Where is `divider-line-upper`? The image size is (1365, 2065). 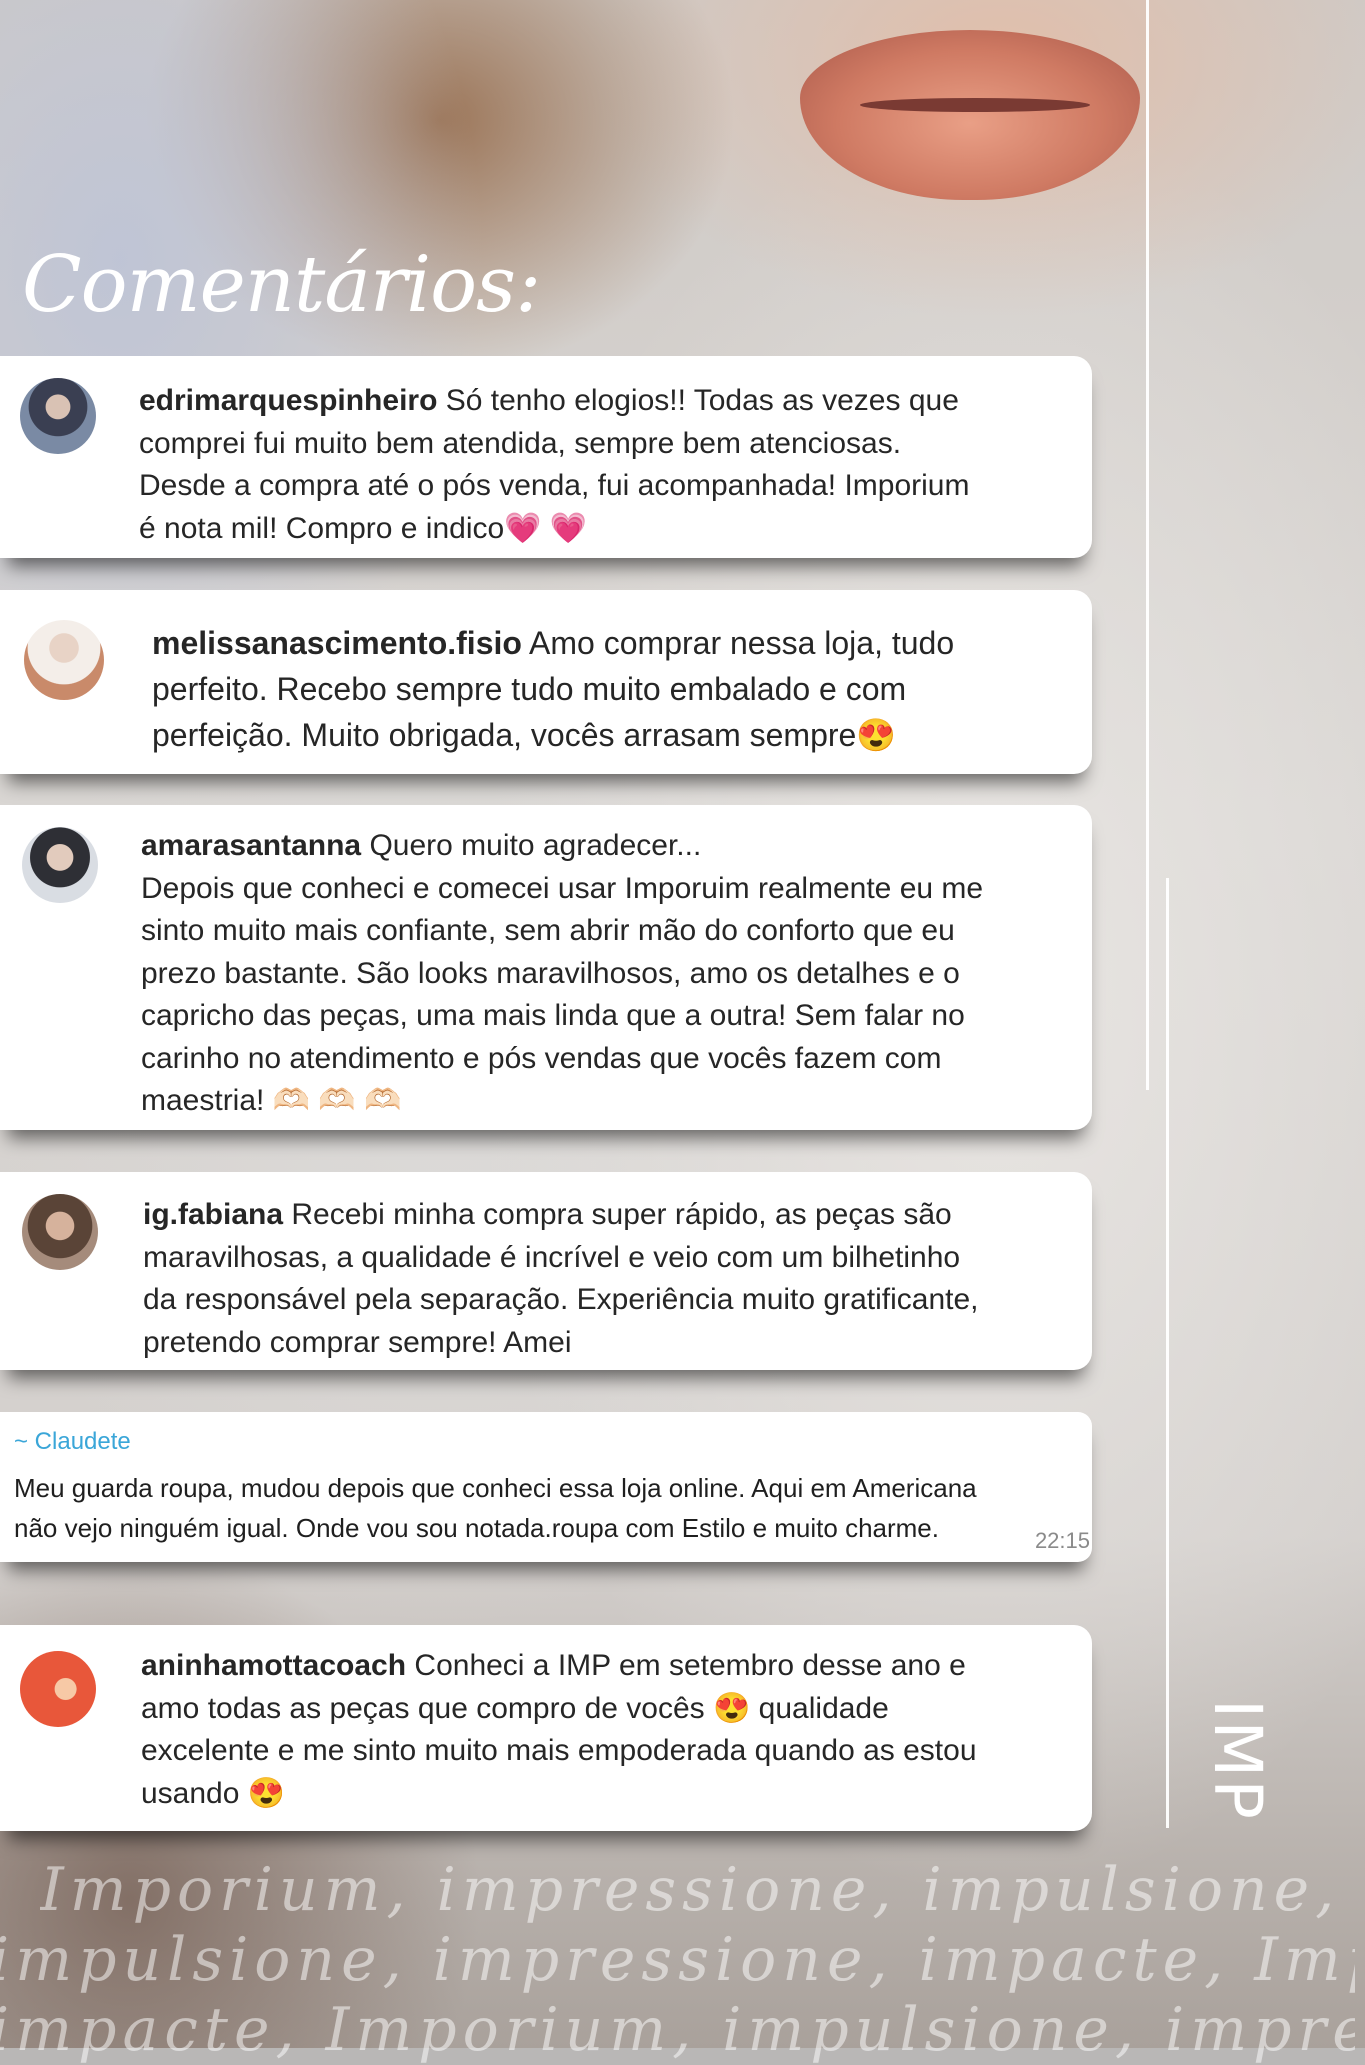
divider-line-upper is located at coordinates (1147, 545).